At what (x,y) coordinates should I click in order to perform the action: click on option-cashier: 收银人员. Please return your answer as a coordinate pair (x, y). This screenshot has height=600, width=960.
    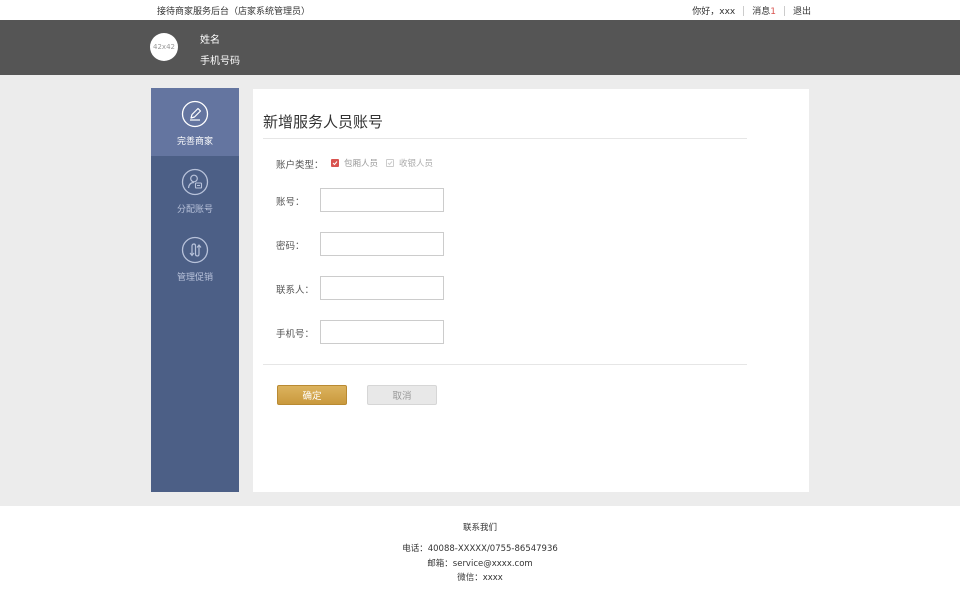
    Looking at the image, I should click on (409, 163).